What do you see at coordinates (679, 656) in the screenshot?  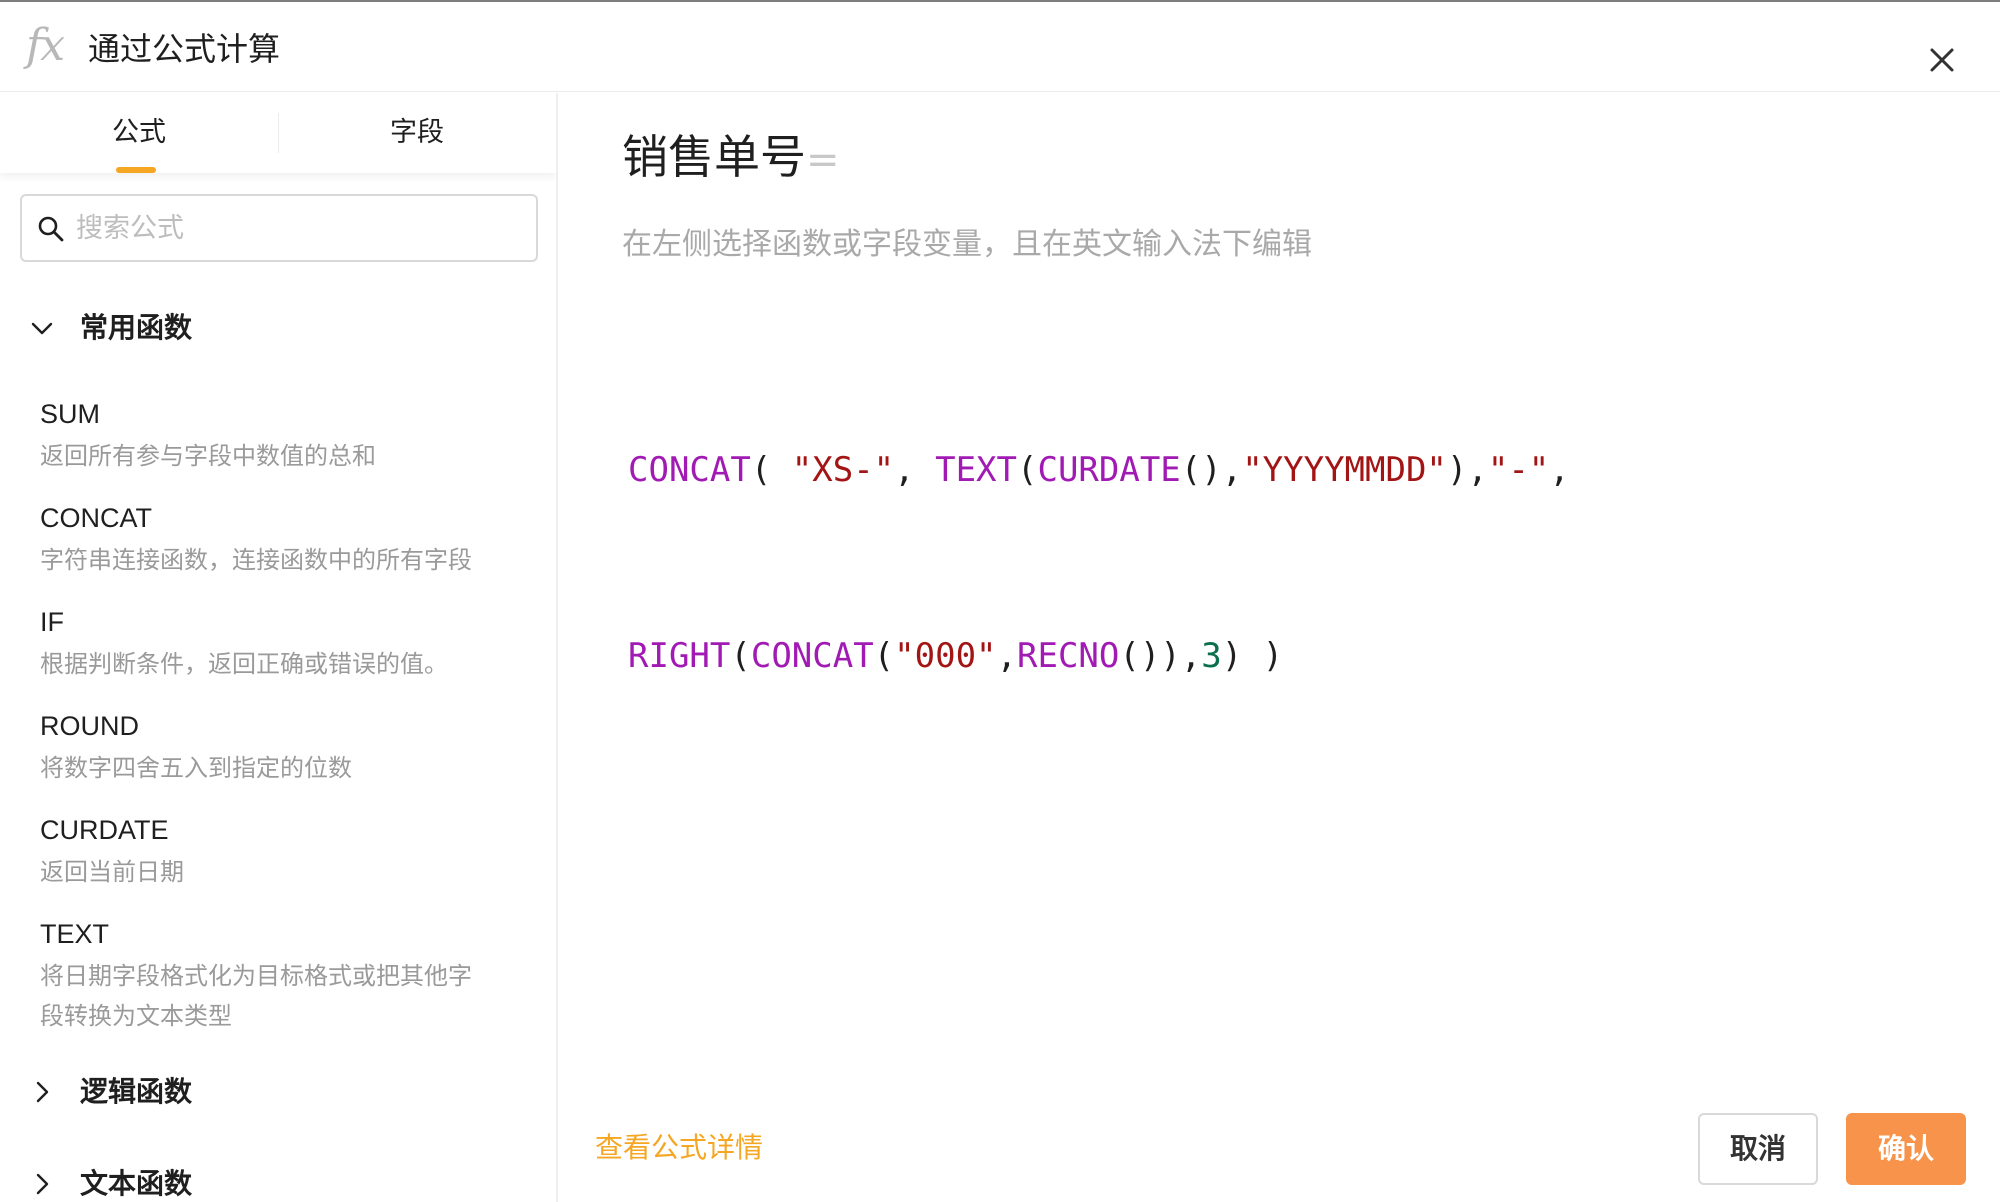 I see `formula-function-token: RIGHT` at bounding box center [679, 656].